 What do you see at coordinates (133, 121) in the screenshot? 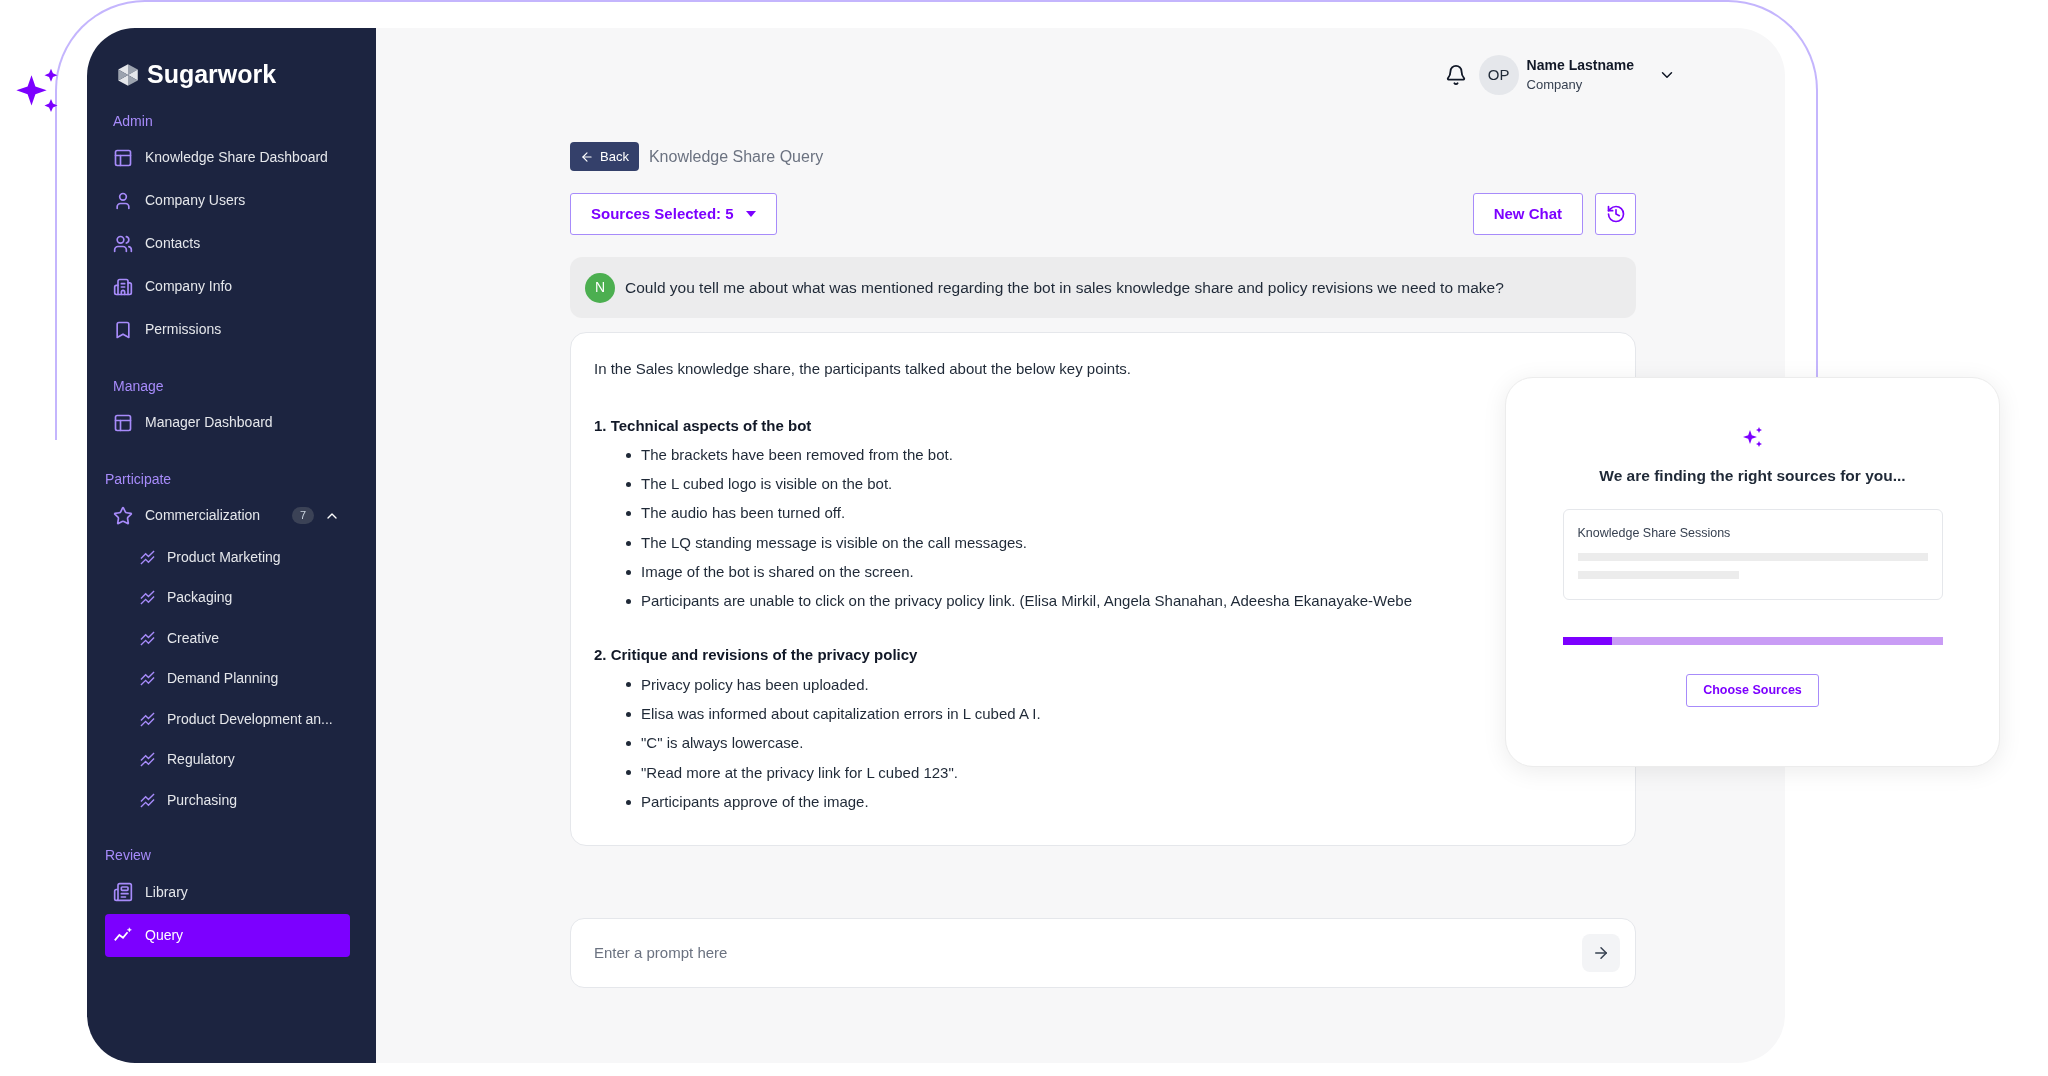
I see `section-heading: Admin` at bounding box center [133, 121].